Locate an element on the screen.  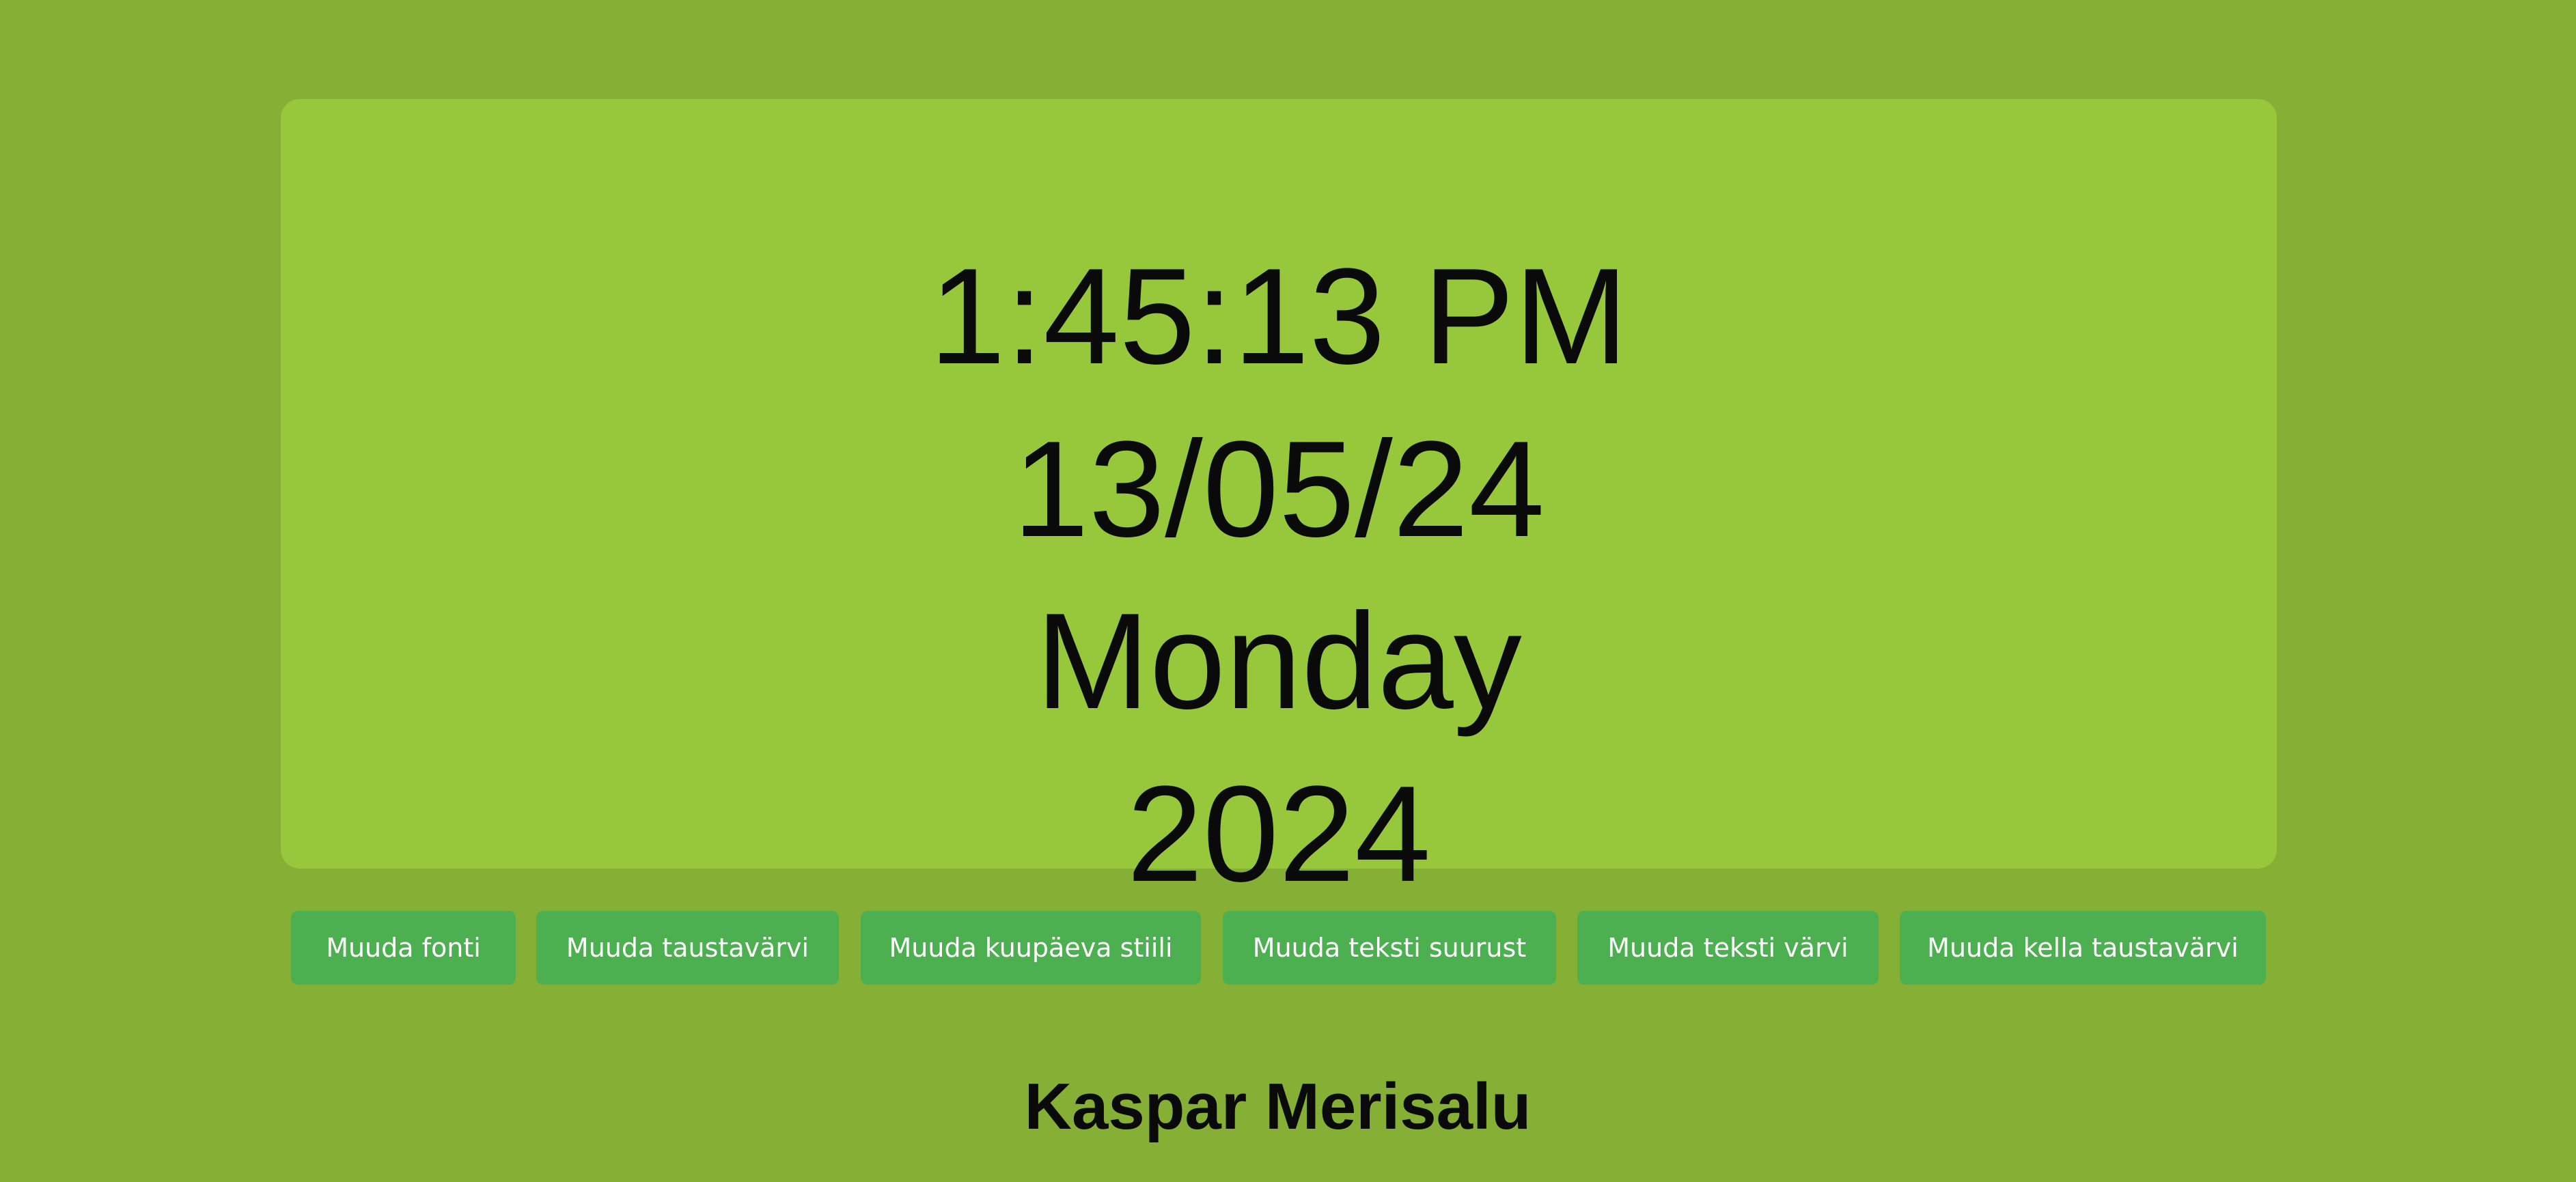
change-text-color-button: Muuda teksti värvi is located at coordinates (1728, 948).